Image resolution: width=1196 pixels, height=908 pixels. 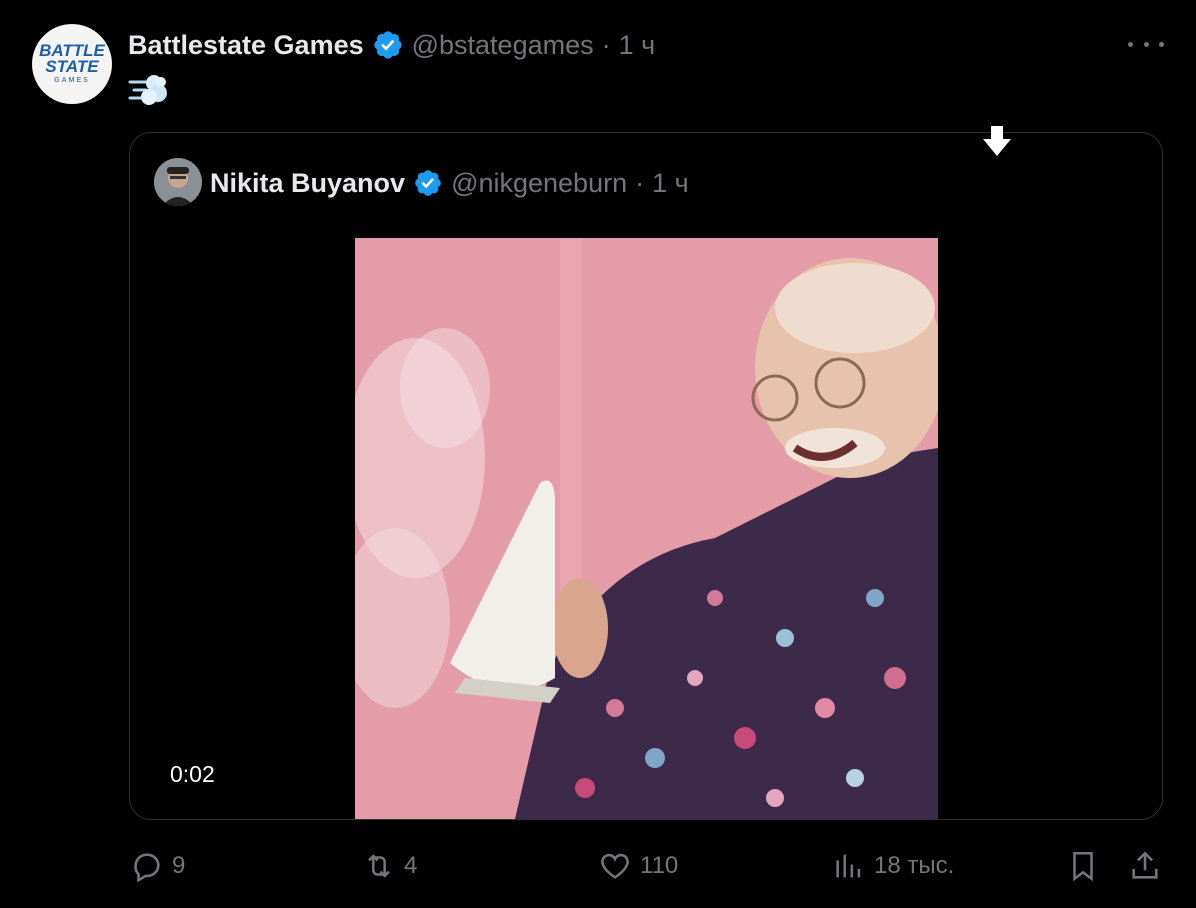 What do you see at coordinates (307, 183) in the screenshot?
I see `quoted-author-name: Nikita Buyanov` at bounding box center [307, 183].